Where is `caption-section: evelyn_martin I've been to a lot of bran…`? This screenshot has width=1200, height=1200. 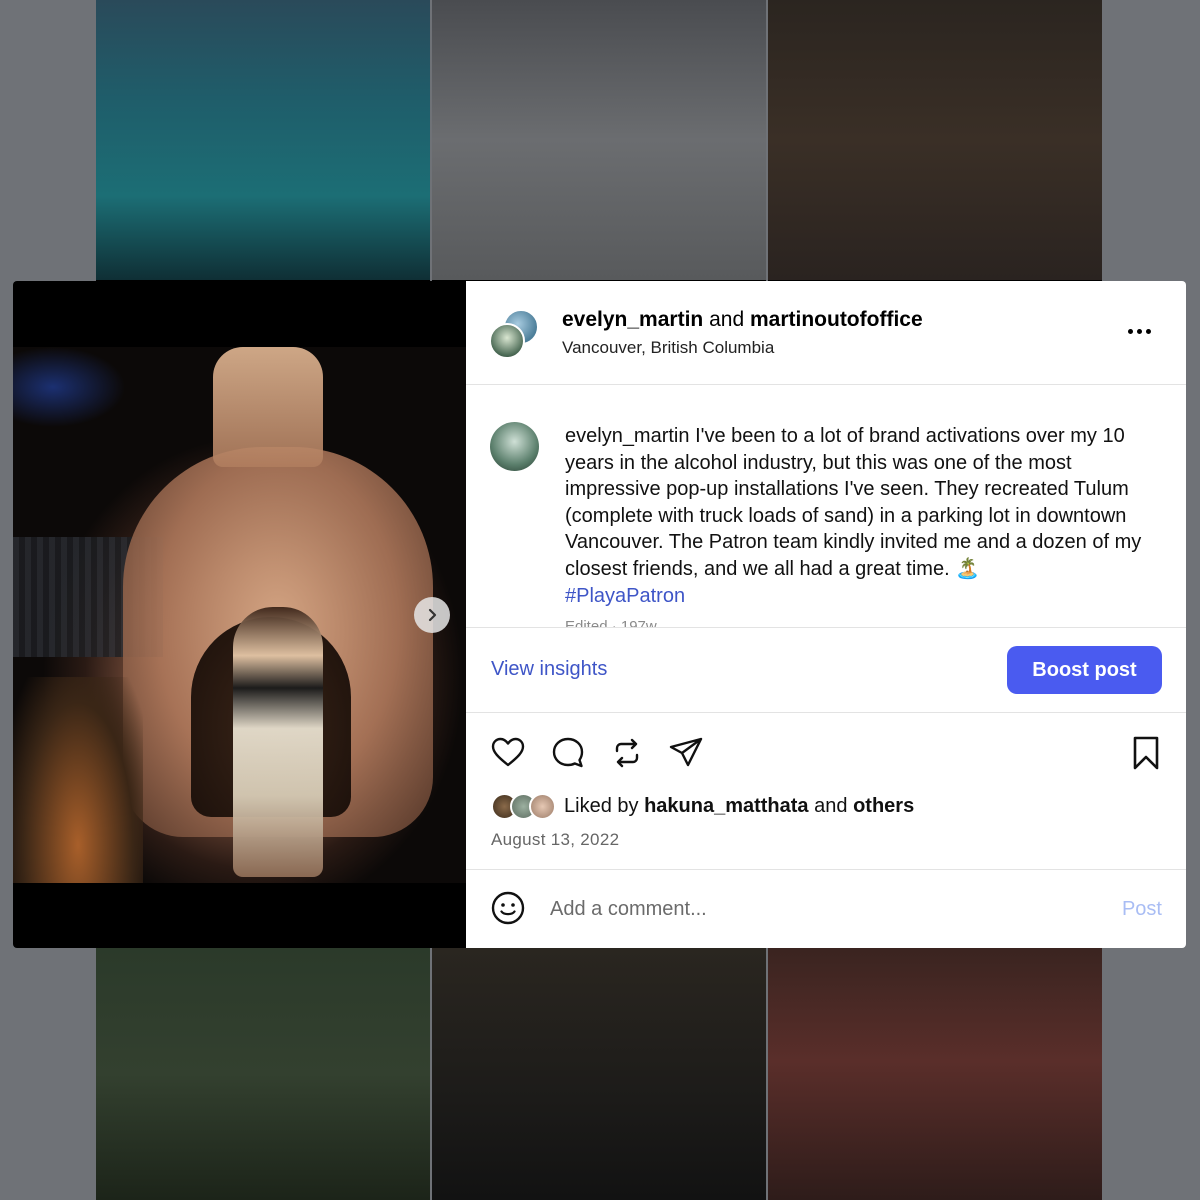 caption-section: evelyn_martin I've been to a lot of bran… is located at coordinates (826, 506).